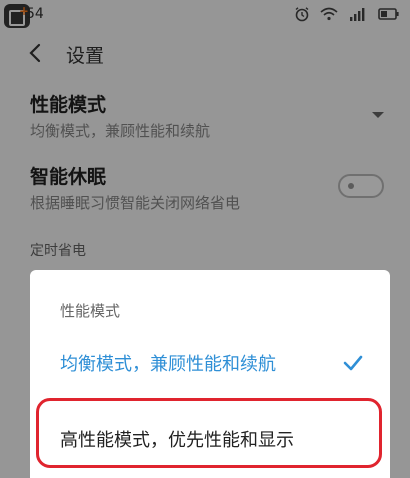  I want to click on option-balanced-label: 均衡模式，兼顾性能和续航, so click(168, 364).